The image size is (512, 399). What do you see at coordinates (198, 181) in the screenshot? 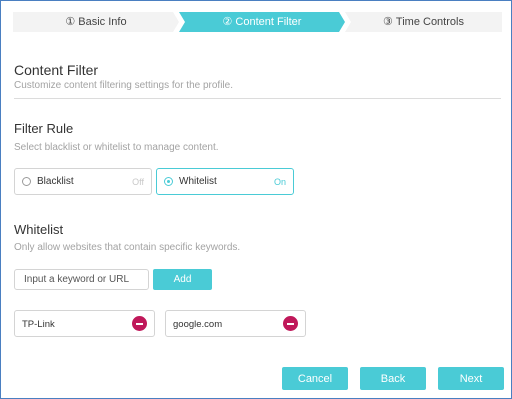
I see `radio-label: Whitelist` at bounding box center [198, 181].